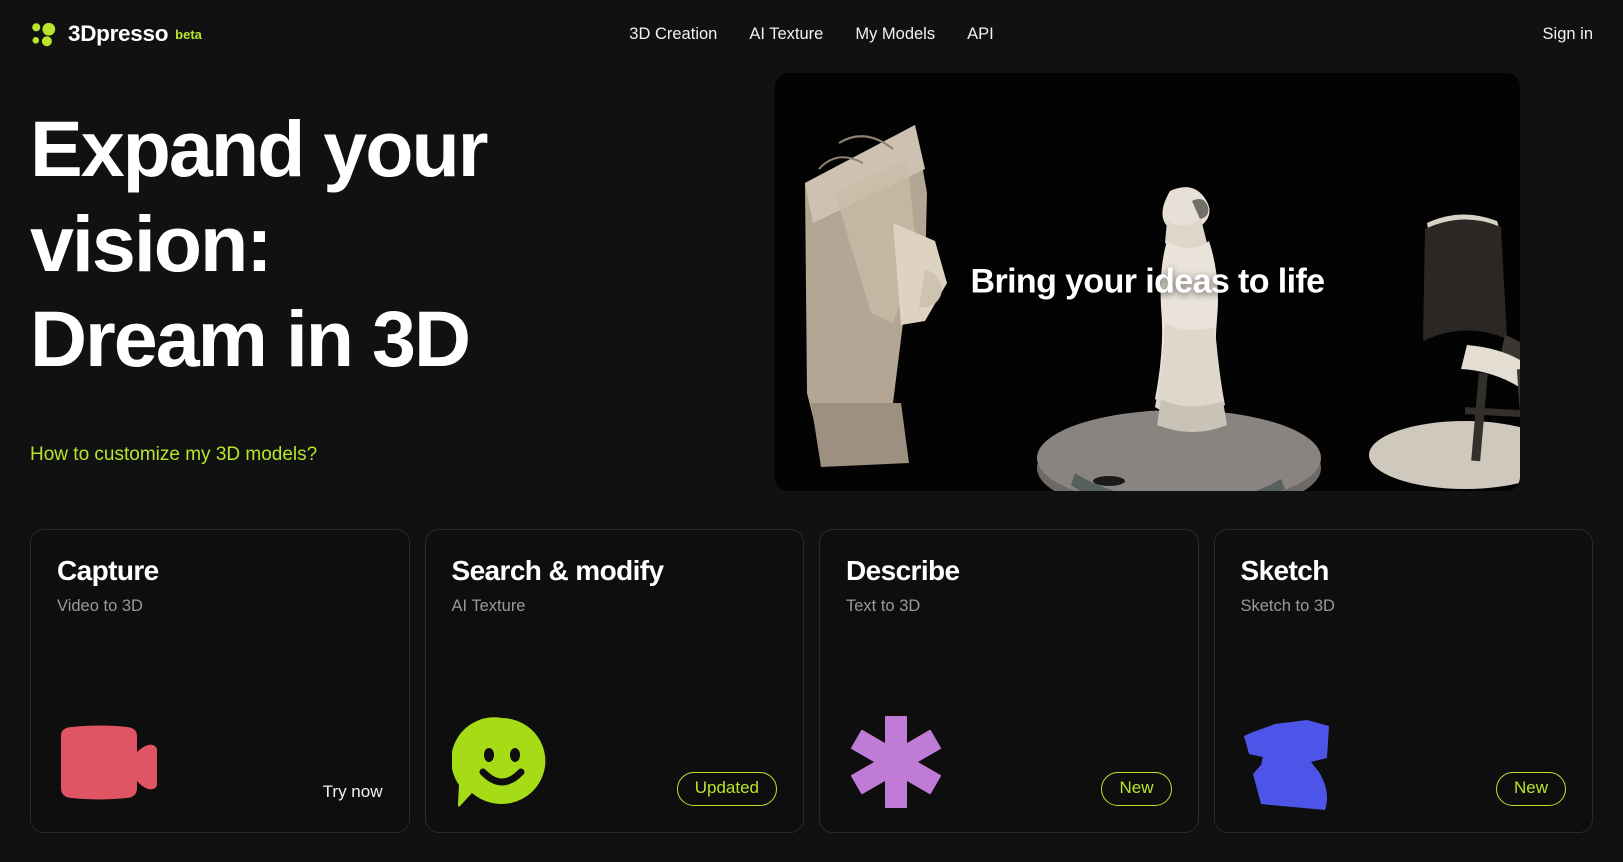 The image size is (1623, 862). I want to click on sign-in-button: Sign in, so click(1568, 34).